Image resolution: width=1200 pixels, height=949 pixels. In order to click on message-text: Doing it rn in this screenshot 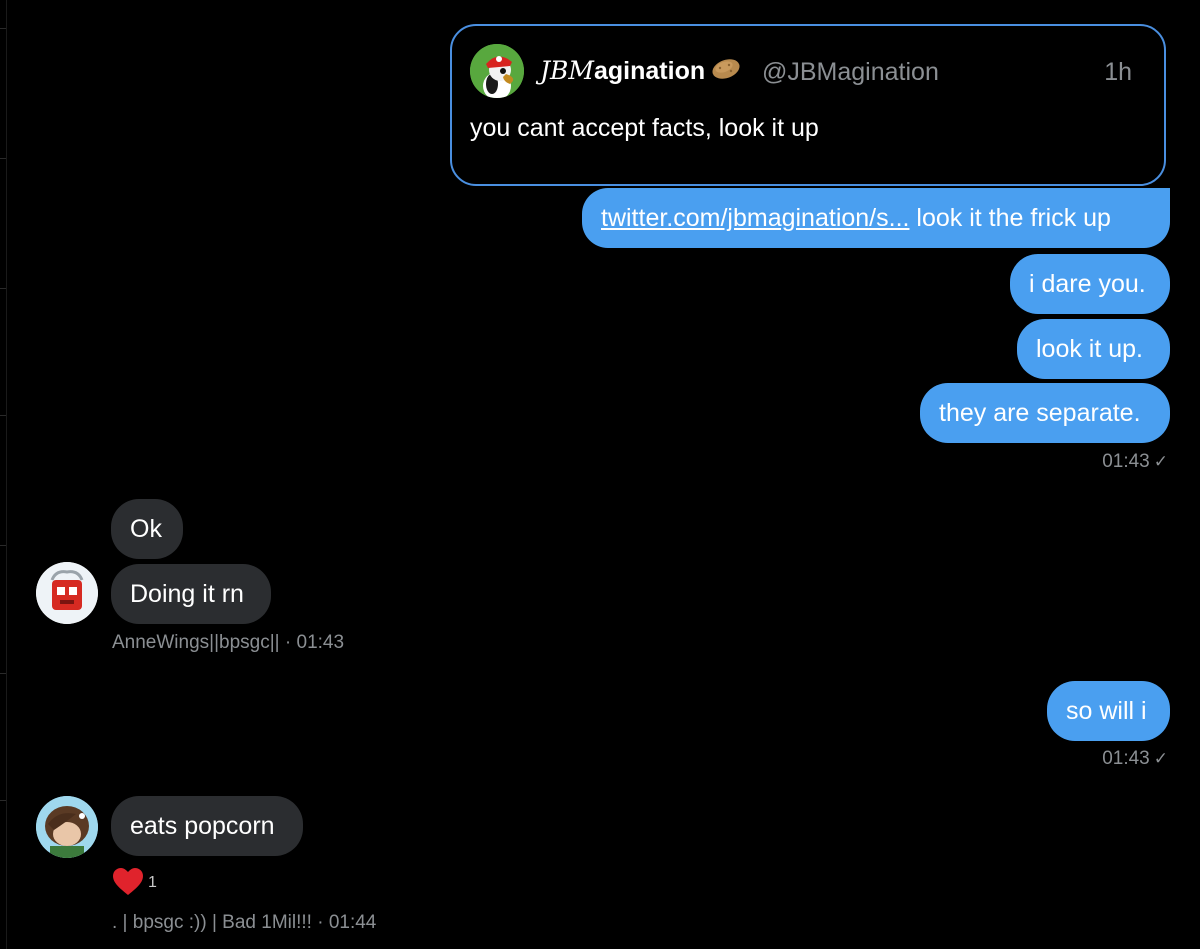, I will do `click(187, 594)`.